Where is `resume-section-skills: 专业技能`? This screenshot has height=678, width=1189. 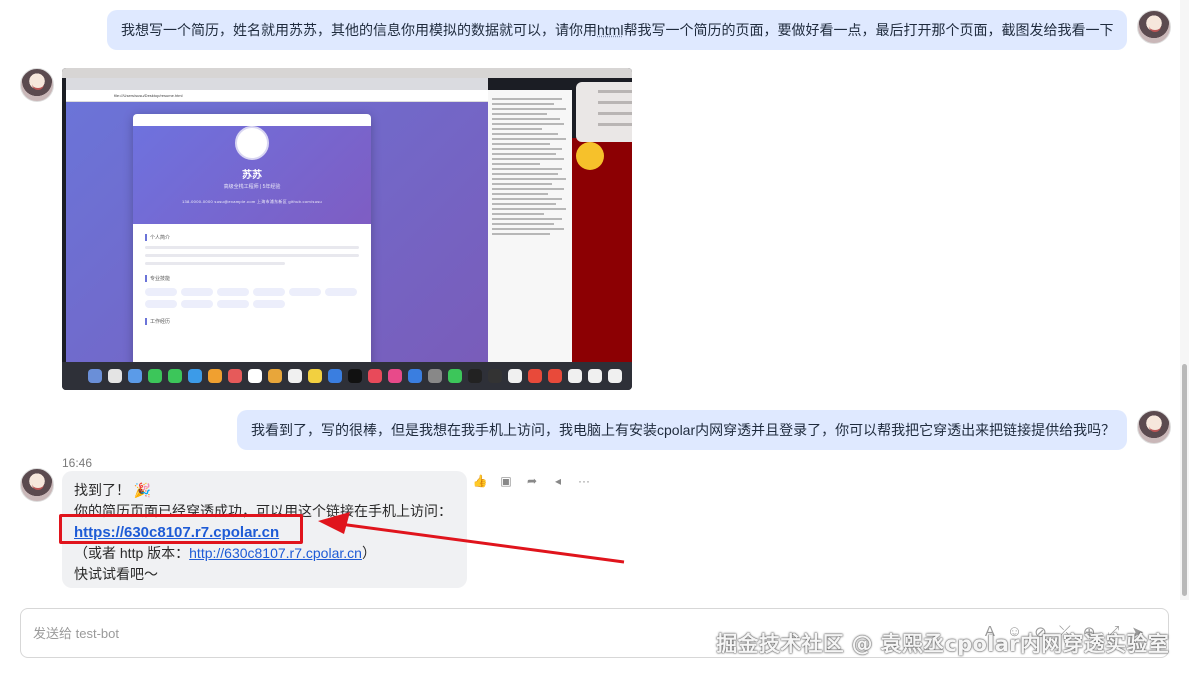 resume-section-skills: 专业技能 is located at coordinates (258, 278).